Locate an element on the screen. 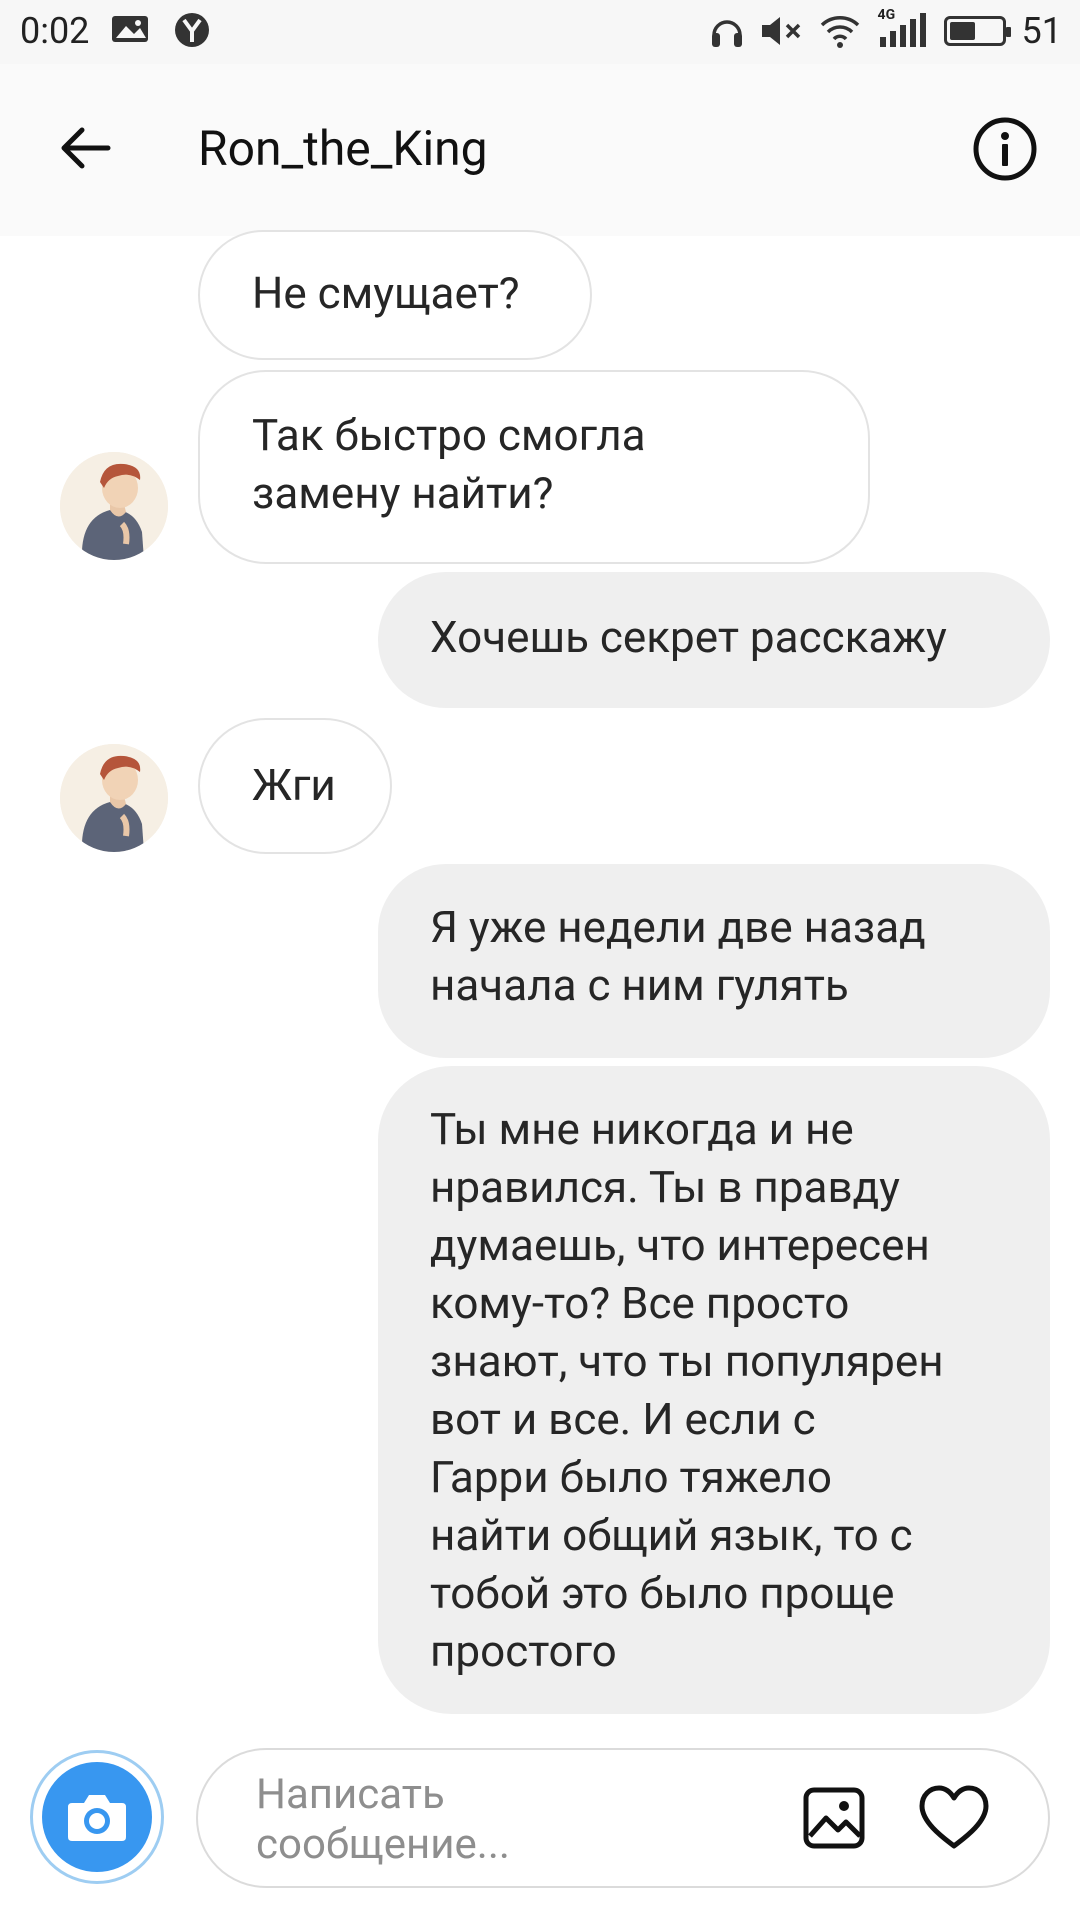 This screenshot has width=1080, height=1920. message-line: тобой это было проще is located at coordinates (662, 1593).